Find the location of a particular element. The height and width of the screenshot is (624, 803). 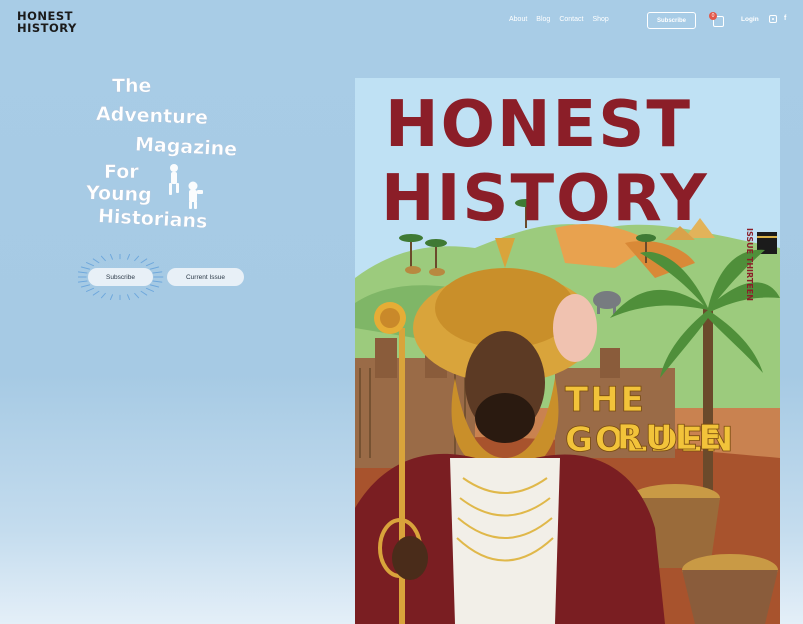

nav-about: About is located at coordinates (518, 19).